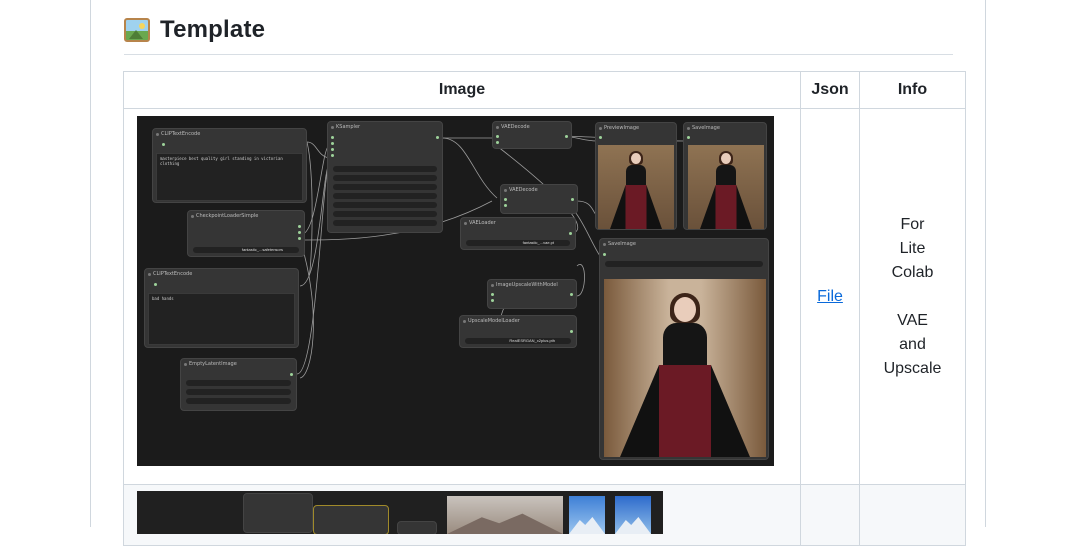  I want to click on info-spacer, so click(912, 297).